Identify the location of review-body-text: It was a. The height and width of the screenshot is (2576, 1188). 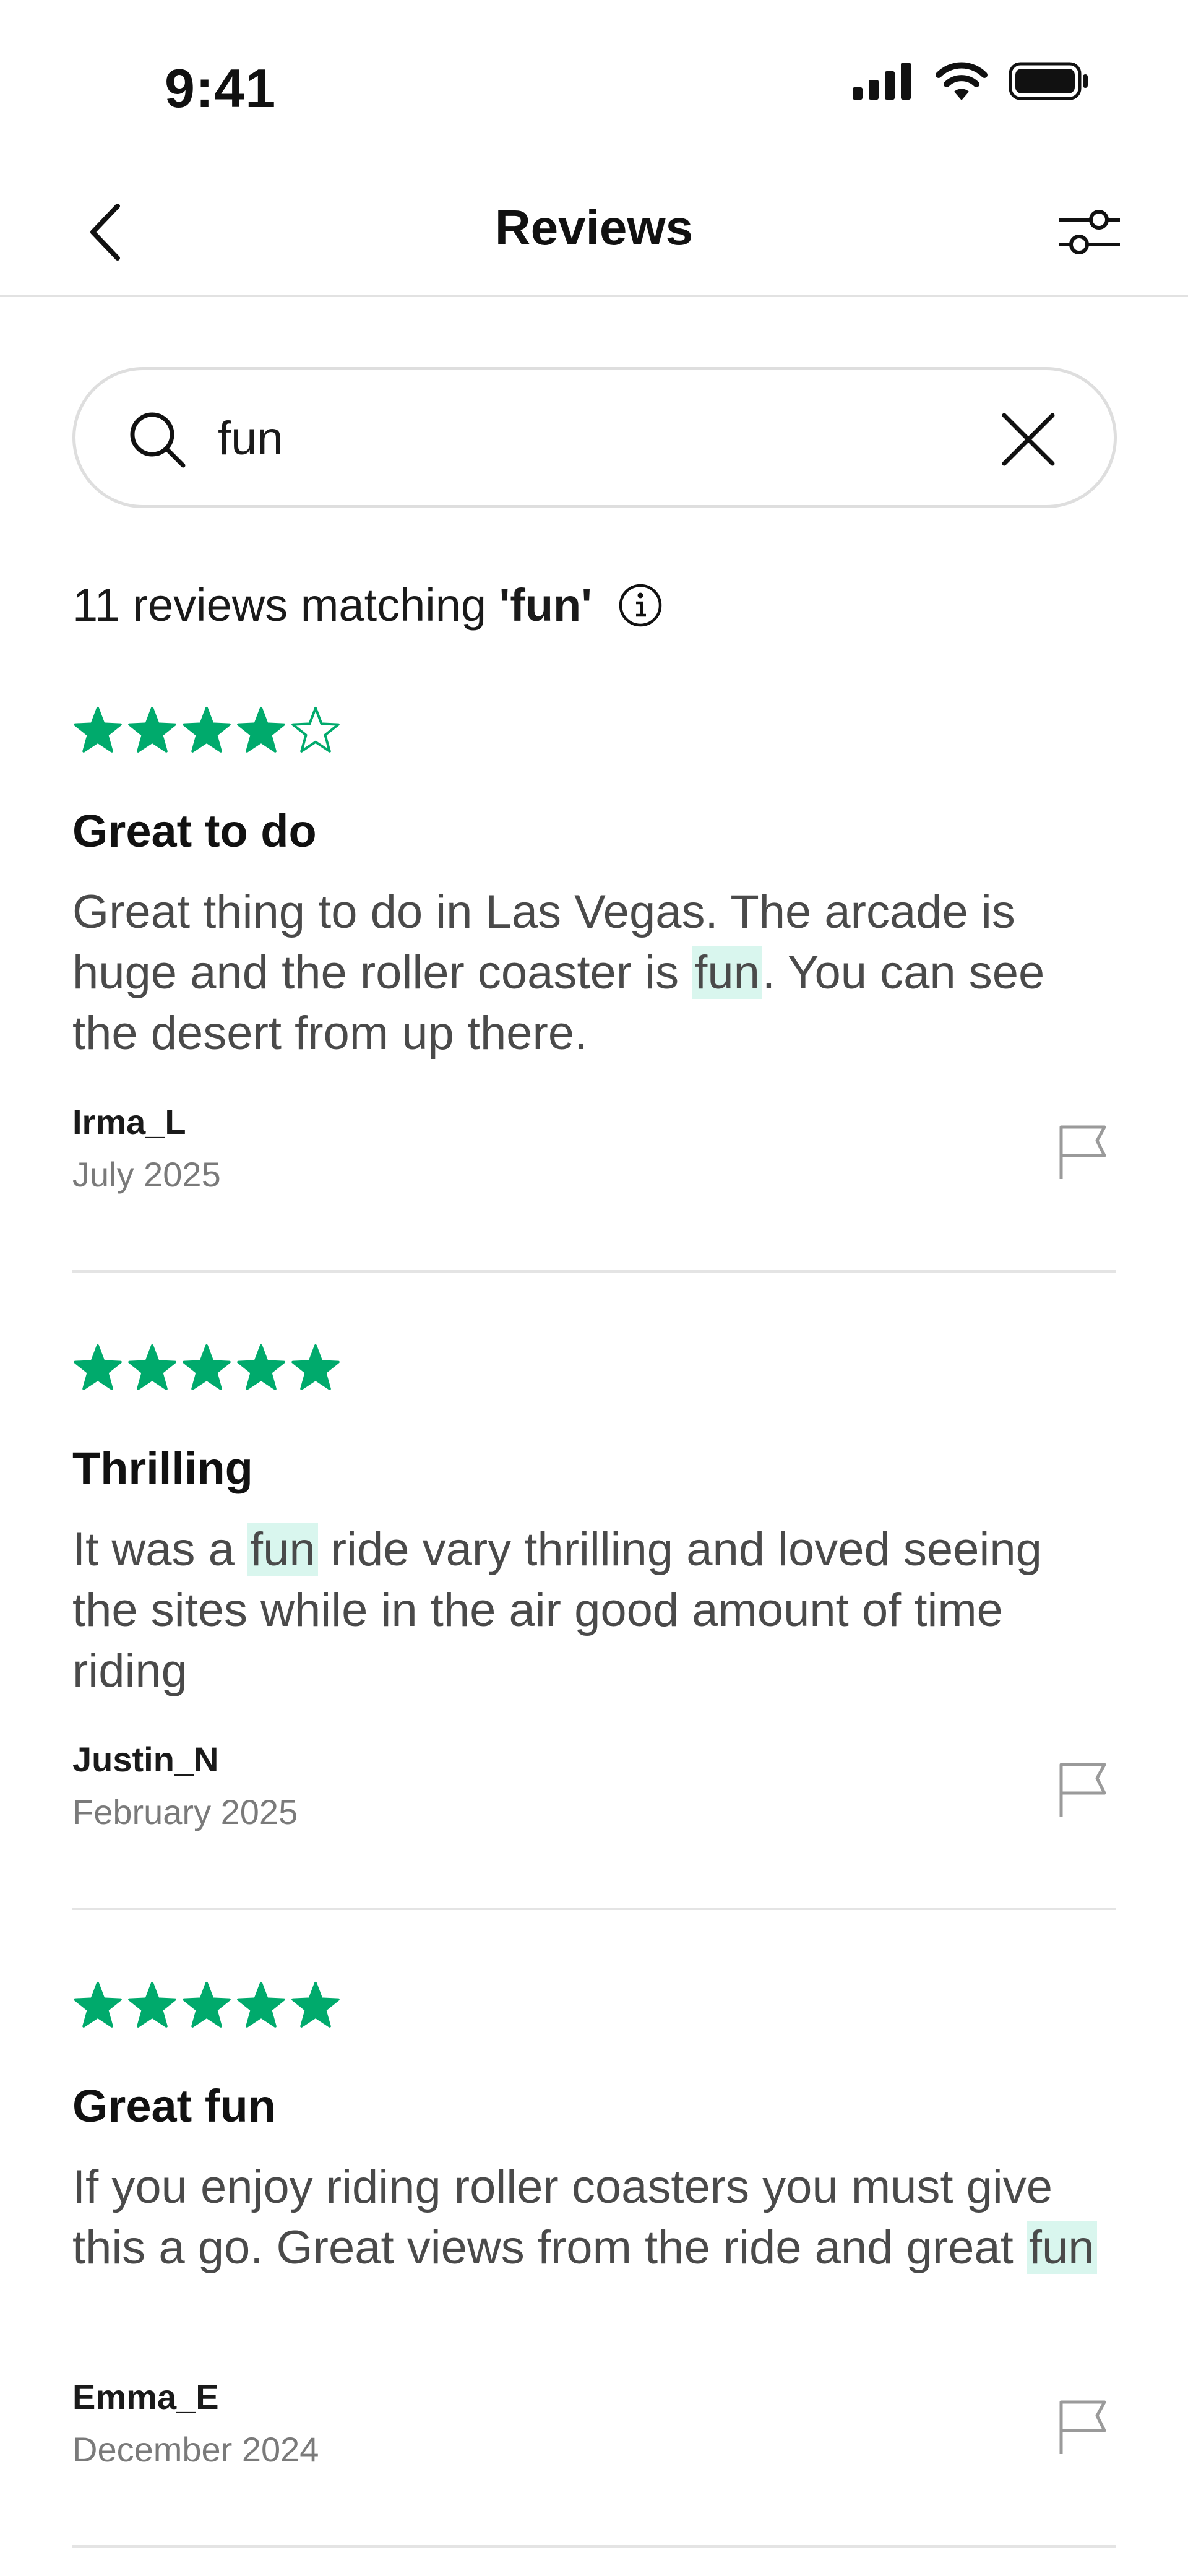
(160, 1549).